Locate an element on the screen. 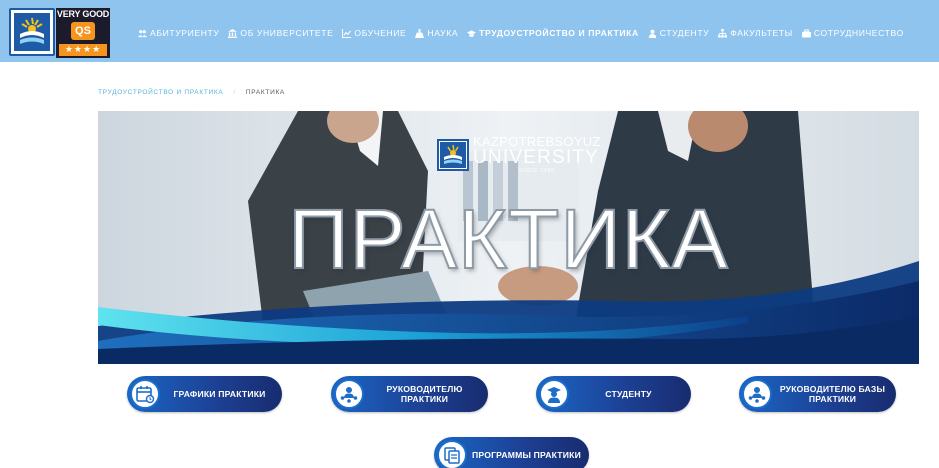  banner-title: ПРАКТИКА is located at coordinates (508, 239).